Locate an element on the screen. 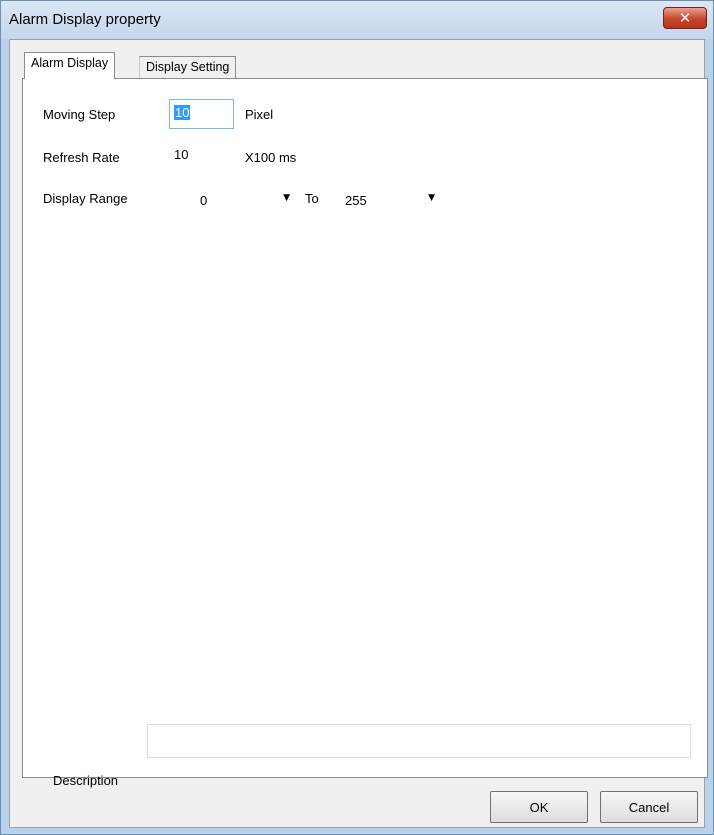  tab-display-setting: Display Setting is located at coordinates (188, 67).